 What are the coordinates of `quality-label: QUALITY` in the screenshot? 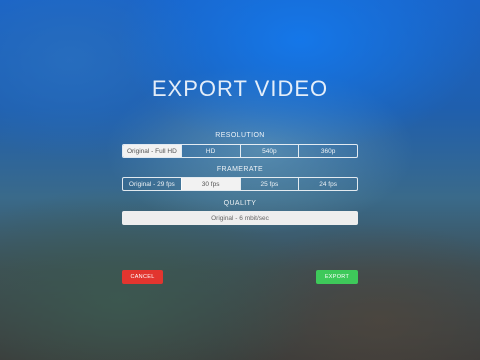 It's located at (240, 203).